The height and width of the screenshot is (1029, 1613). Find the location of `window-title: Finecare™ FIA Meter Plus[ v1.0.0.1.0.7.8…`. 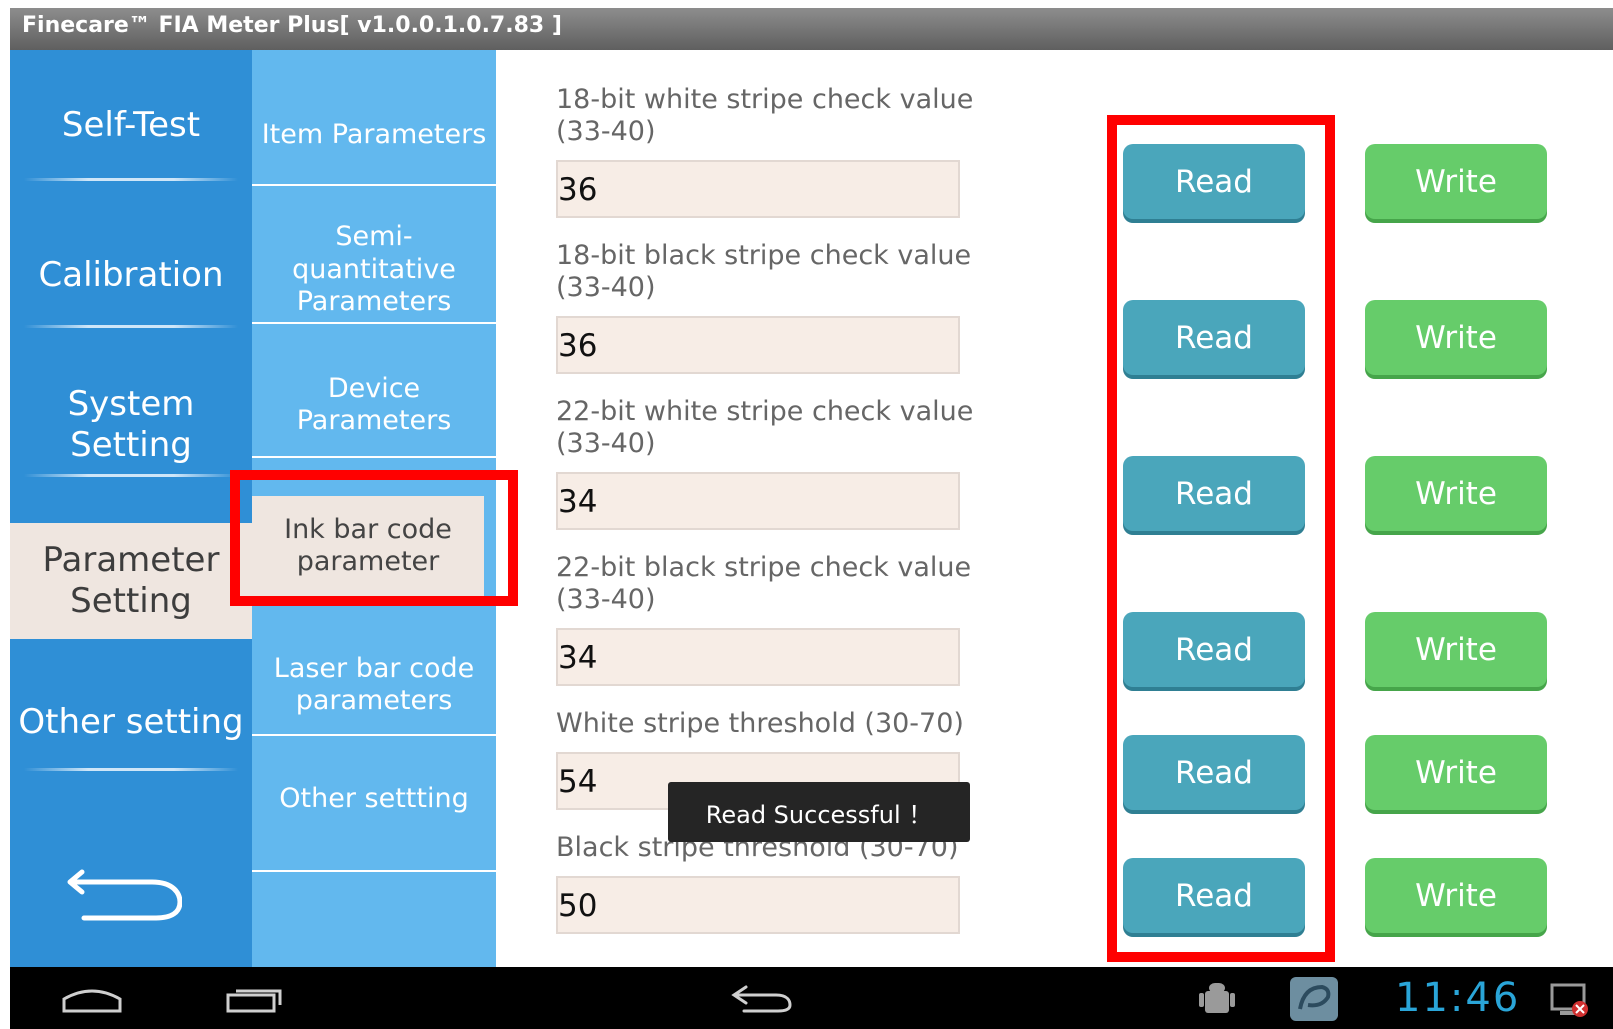

window-title: Finecare™ FIA Meter Plus[ v1.0.0.1.0.7.8… is located at coordinates (811, 29).